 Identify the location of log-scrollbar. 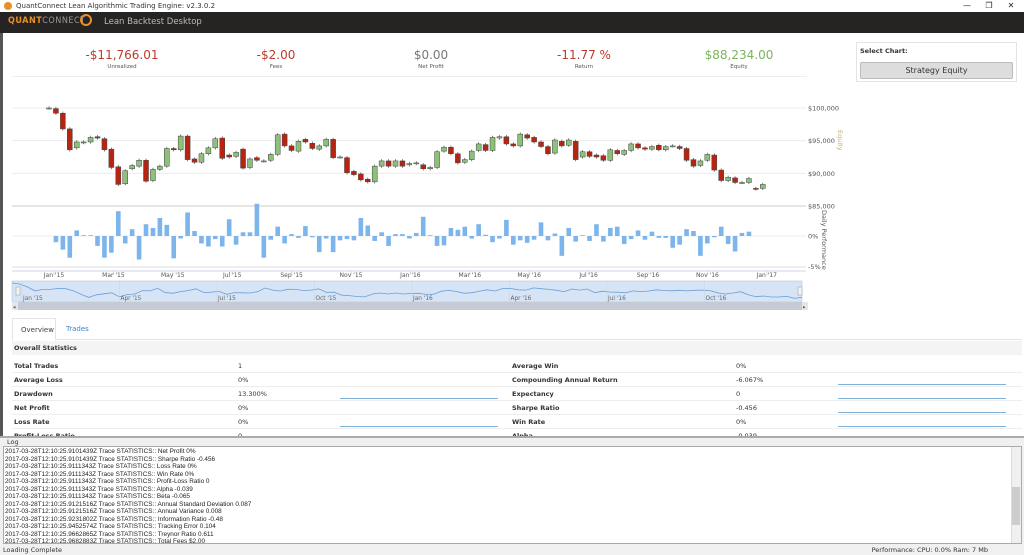
(1016, 495).